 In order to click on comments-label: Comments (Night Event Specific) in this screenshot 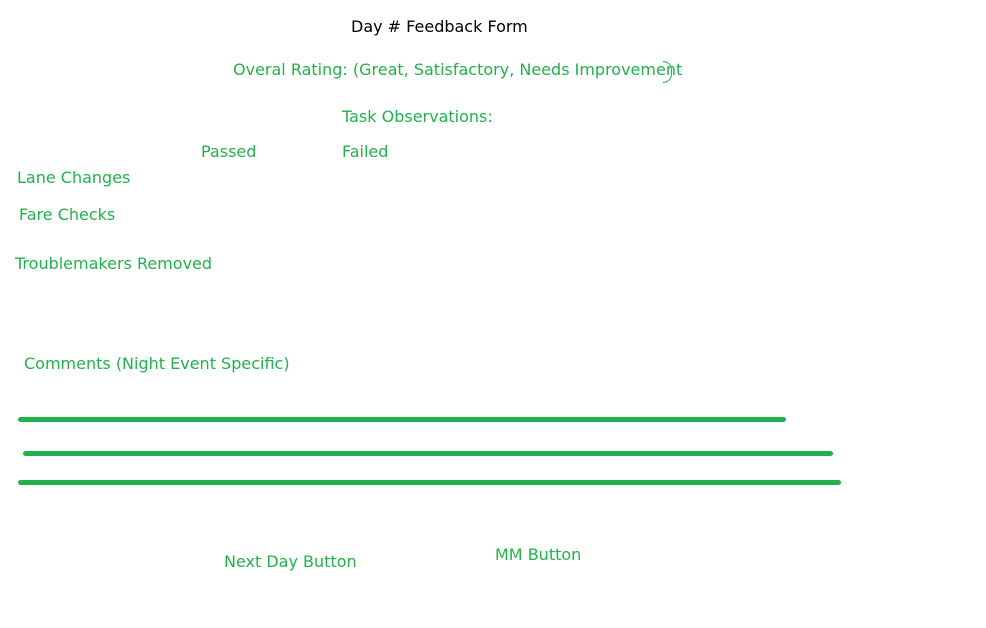, I will do `click(157, 363)`.